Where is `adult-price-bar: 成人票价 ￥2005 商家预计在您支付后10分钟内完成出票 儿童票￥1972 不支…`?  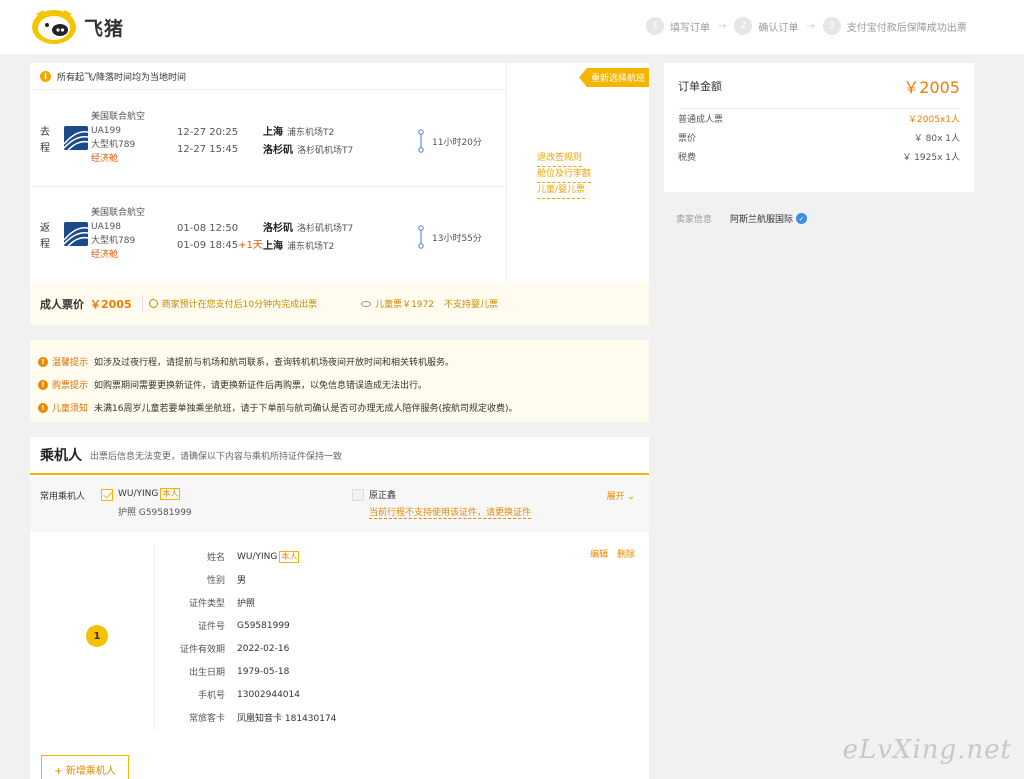 adult-price-bar: 成人票价 ￥2005 商家预计在您支付后10分钟内完成出票 儿童票￥1972 不支… is located at coordinates (339, 303).